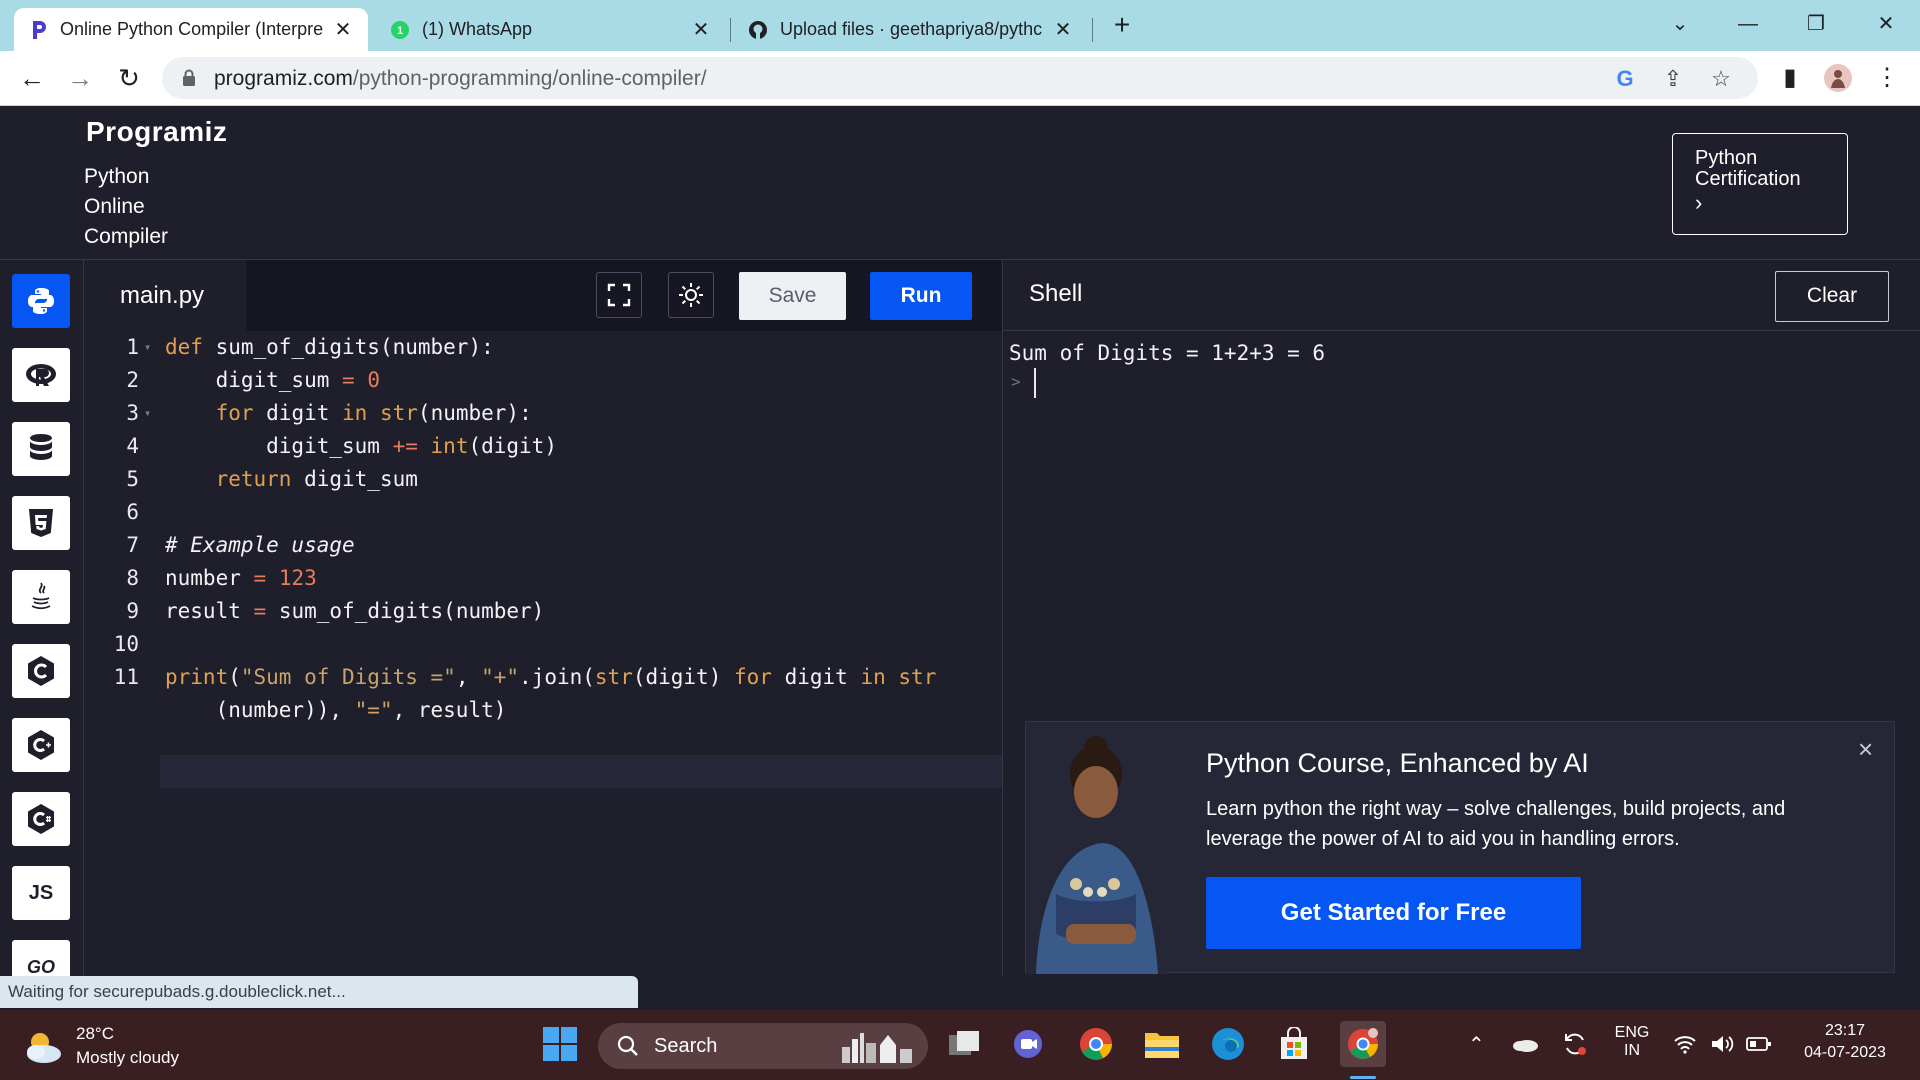 This screenshot has height=1080, width=1920. What do you see at coordinates (1393, 913) in the screenshot?
I see `get-started-button: Get Started for Free` at bounding box center [1393, 913].